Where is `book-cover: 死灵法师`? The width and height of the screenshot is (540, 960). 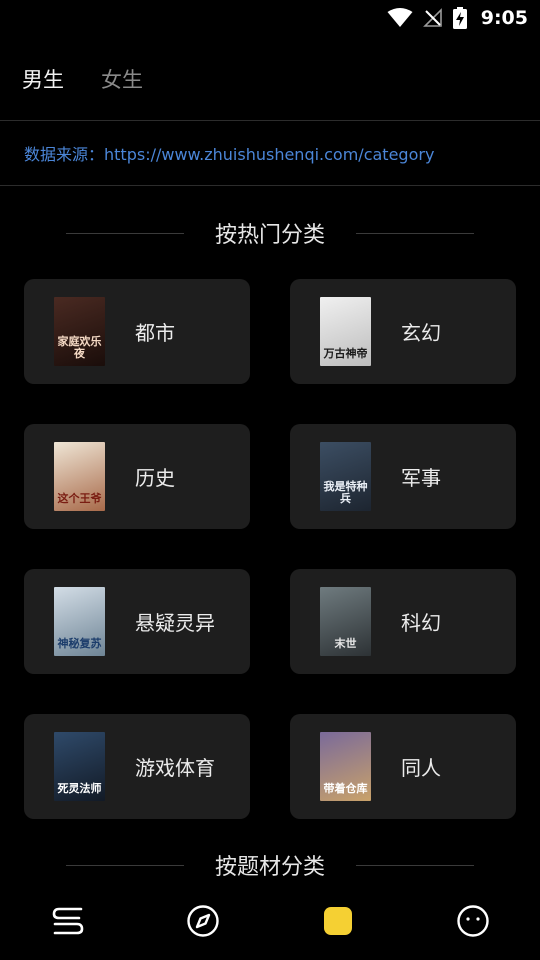
book-cover: 死灵法师 is located at coordinates (79, 766).